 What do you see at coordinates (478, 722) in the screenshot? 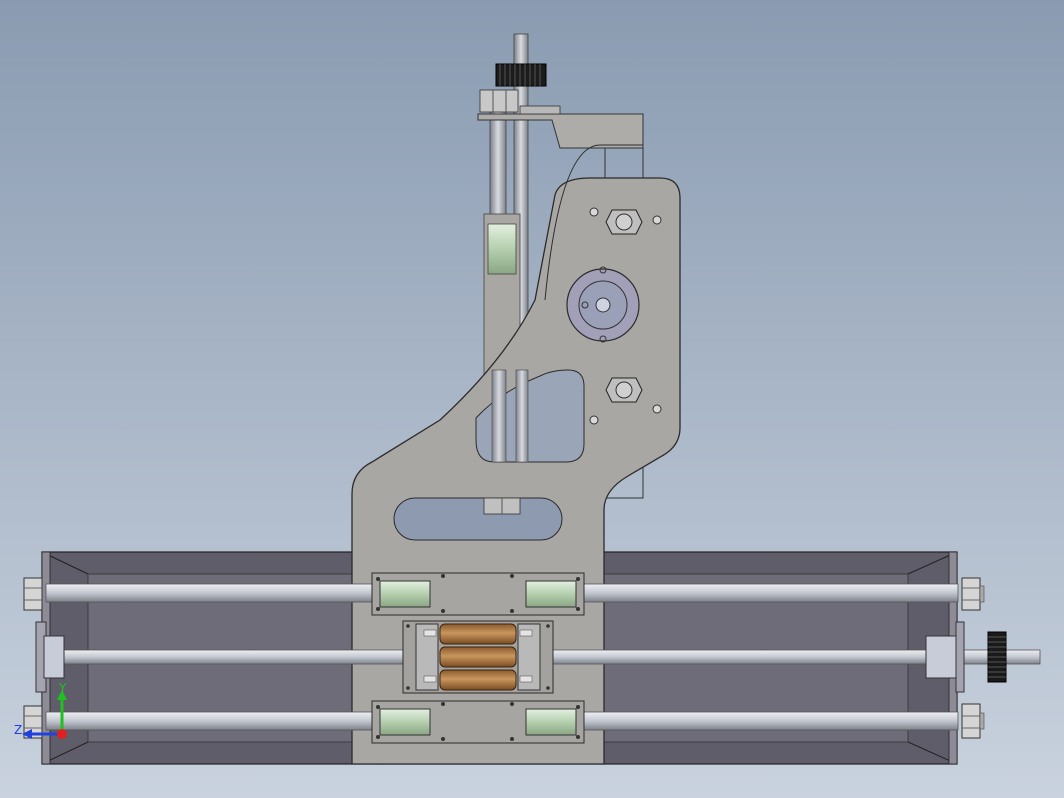
I see `bushing-block-bottom` at bounding box center [478, 722].